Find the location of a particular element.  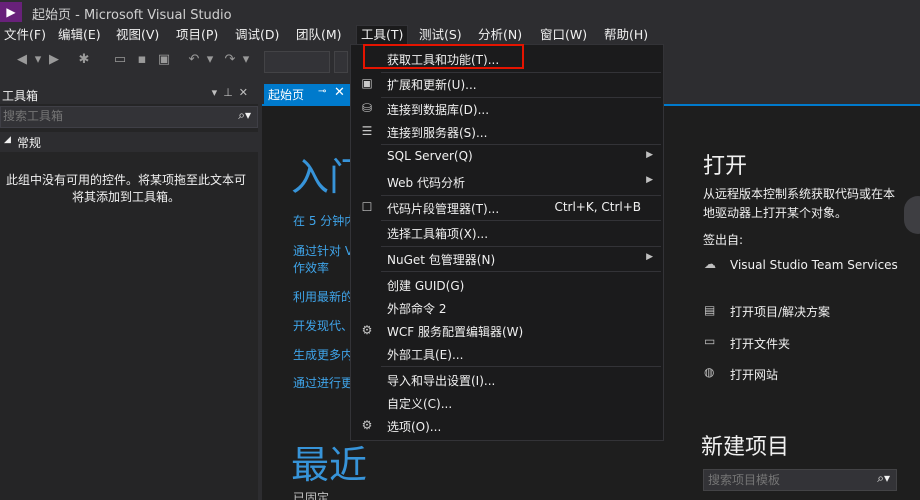

open-file-icon: ▭ is located at coordinates (120, 60).